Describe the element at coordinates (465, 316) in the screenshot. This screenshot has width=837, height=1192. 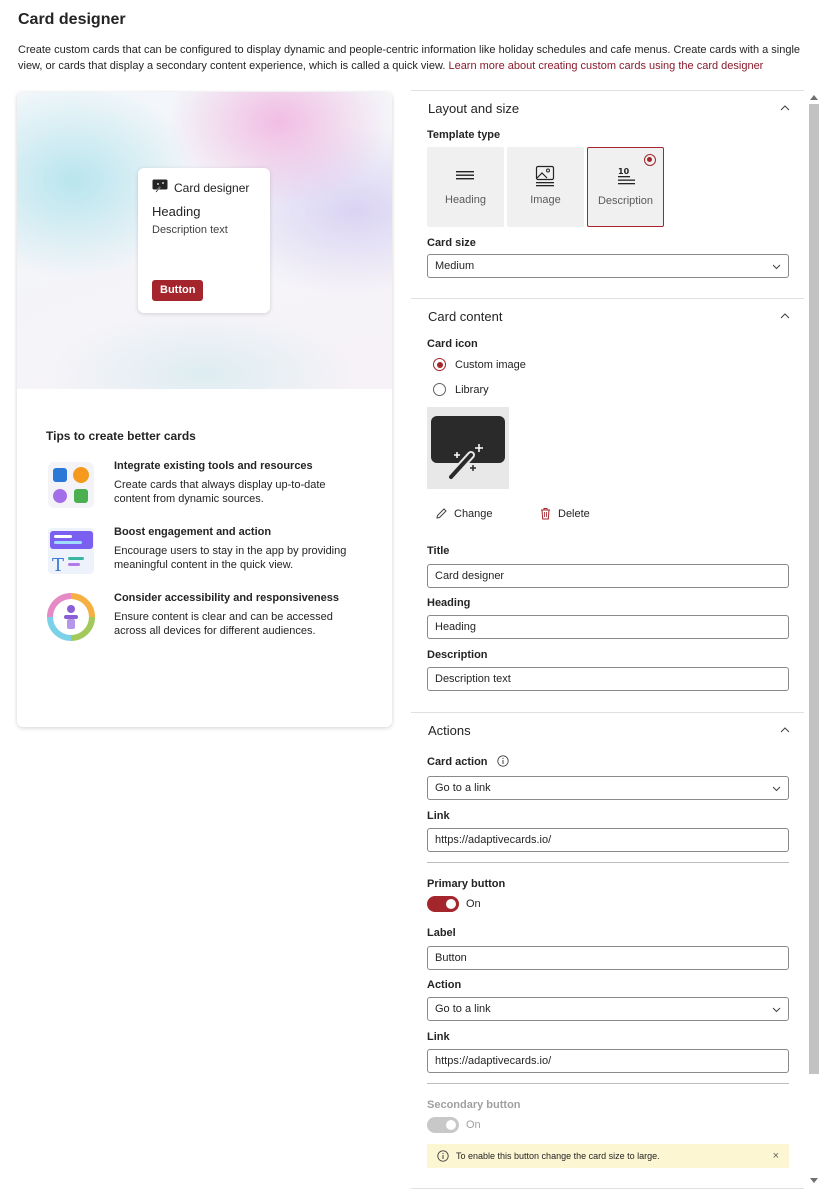
I see `content-section-title: Card content` at that location.